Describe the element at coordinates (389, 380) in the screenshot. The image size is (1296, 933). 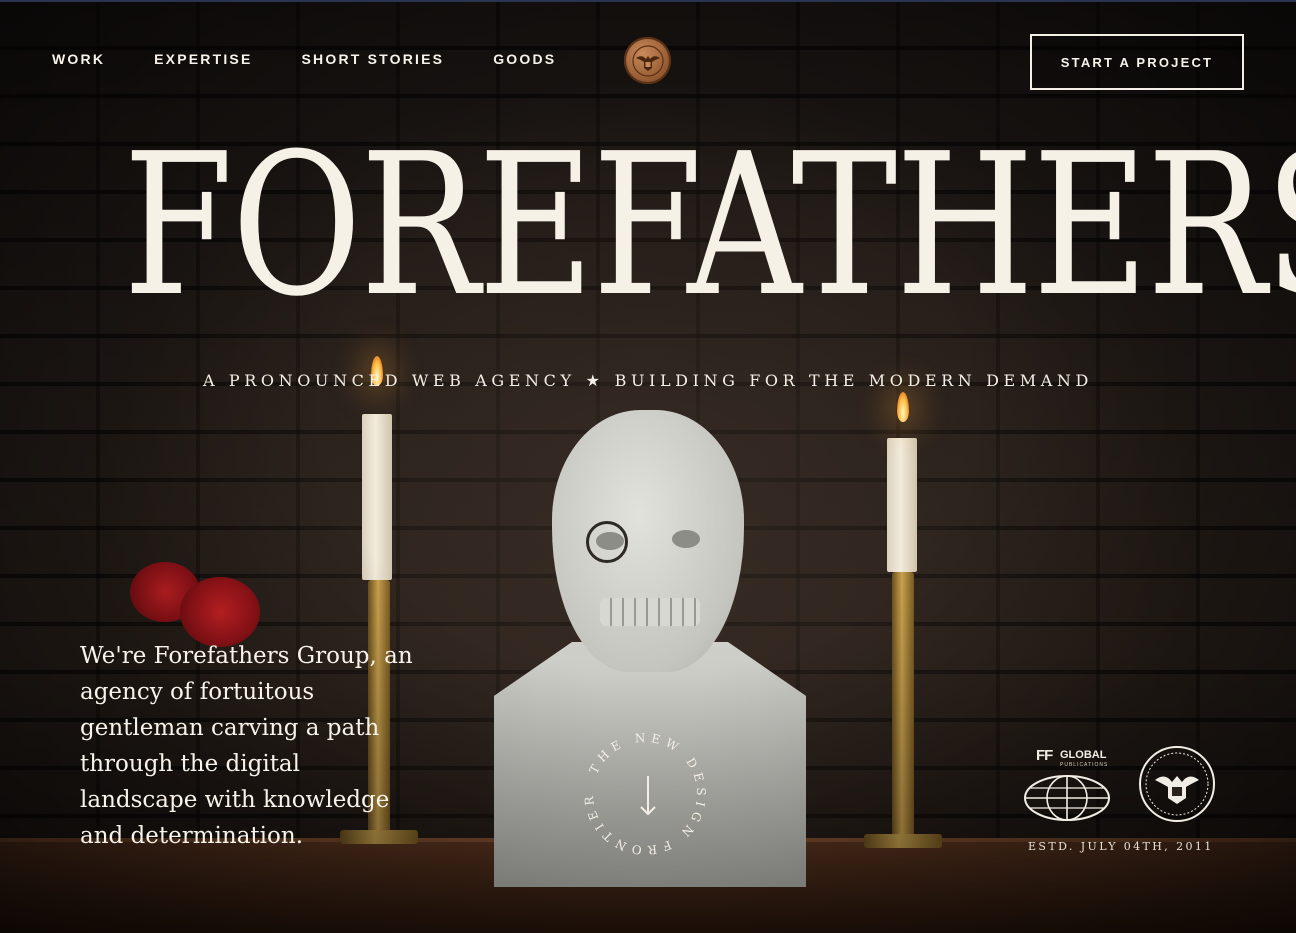
I see `tagline-left: A PRONOUNCED WEB AGENCY` at that location.